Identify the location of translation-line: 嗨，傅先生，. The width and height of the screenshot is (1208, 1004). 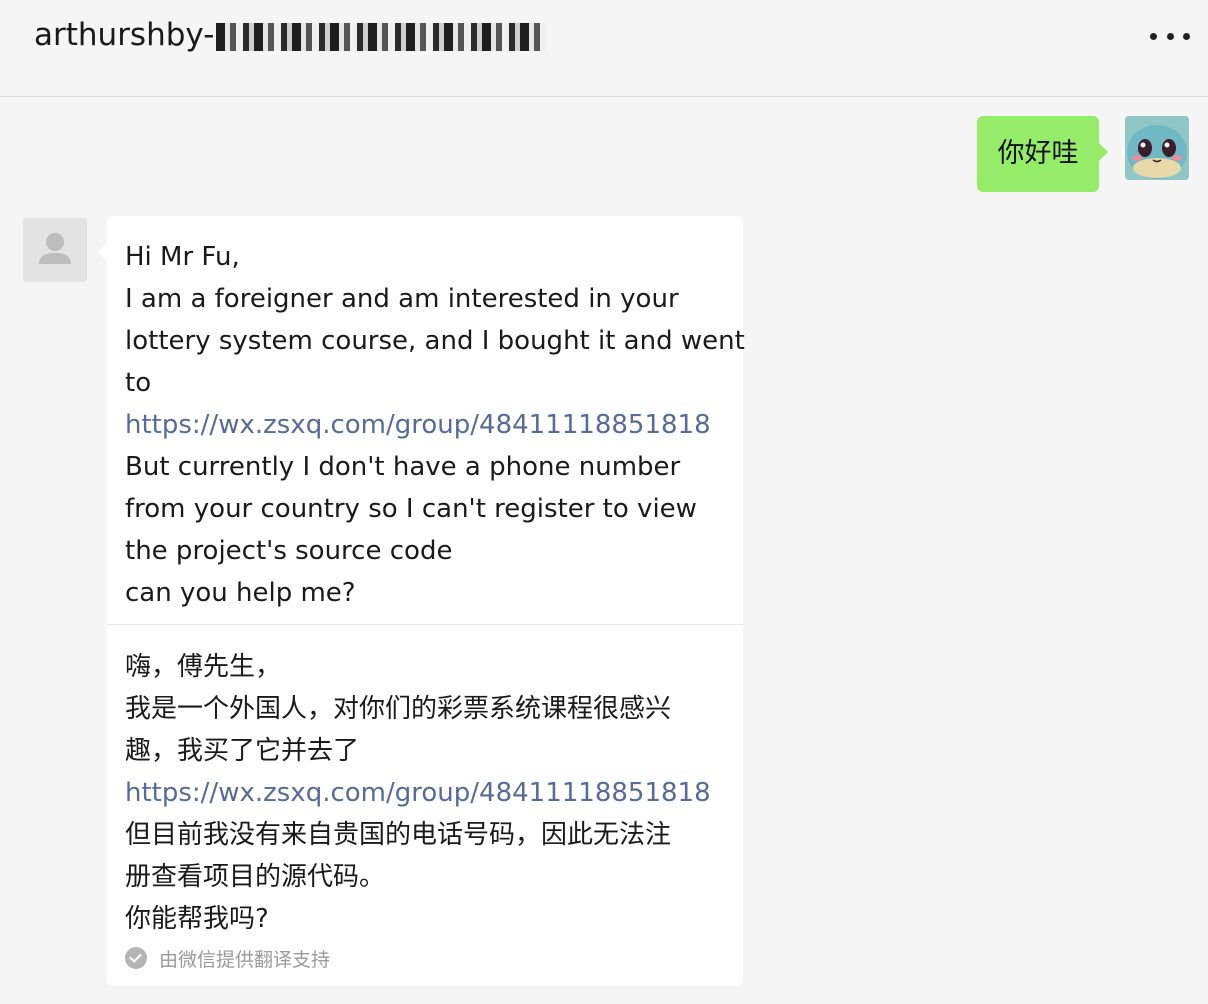
(203, 667).